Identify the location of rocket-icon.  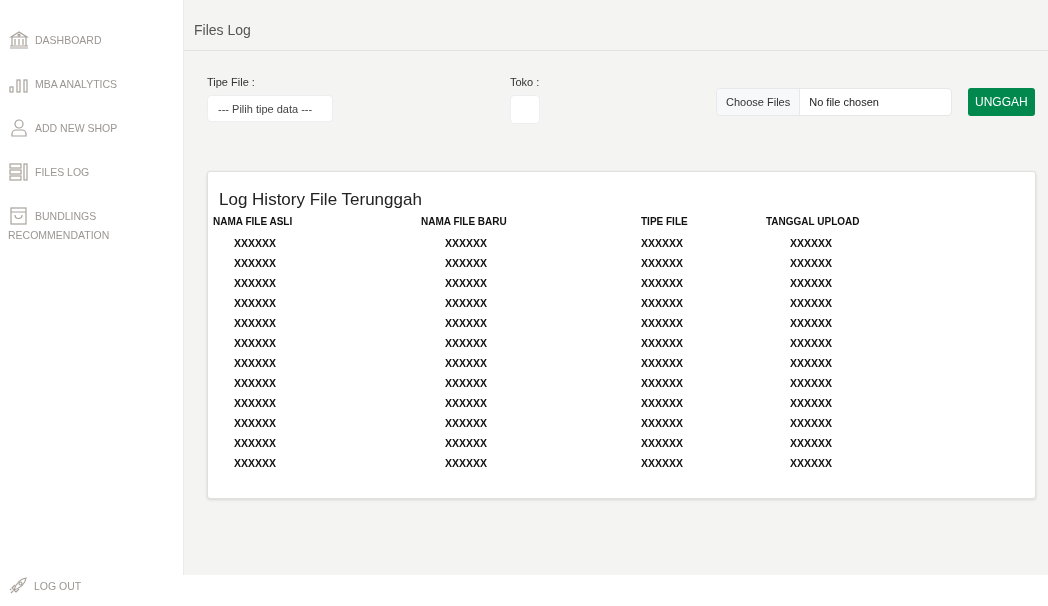
(18, 586).